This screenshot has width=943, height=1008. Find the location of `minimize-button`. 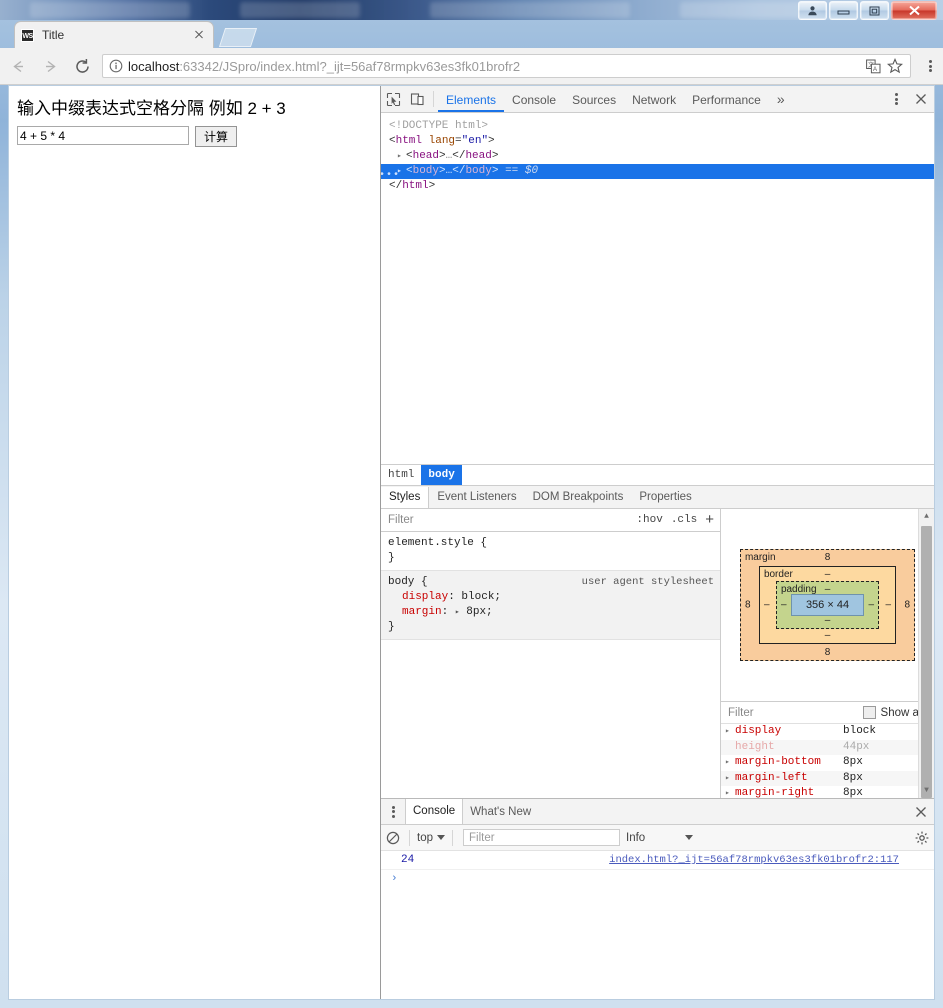

minimize-button is located at coordinates (843, 10).